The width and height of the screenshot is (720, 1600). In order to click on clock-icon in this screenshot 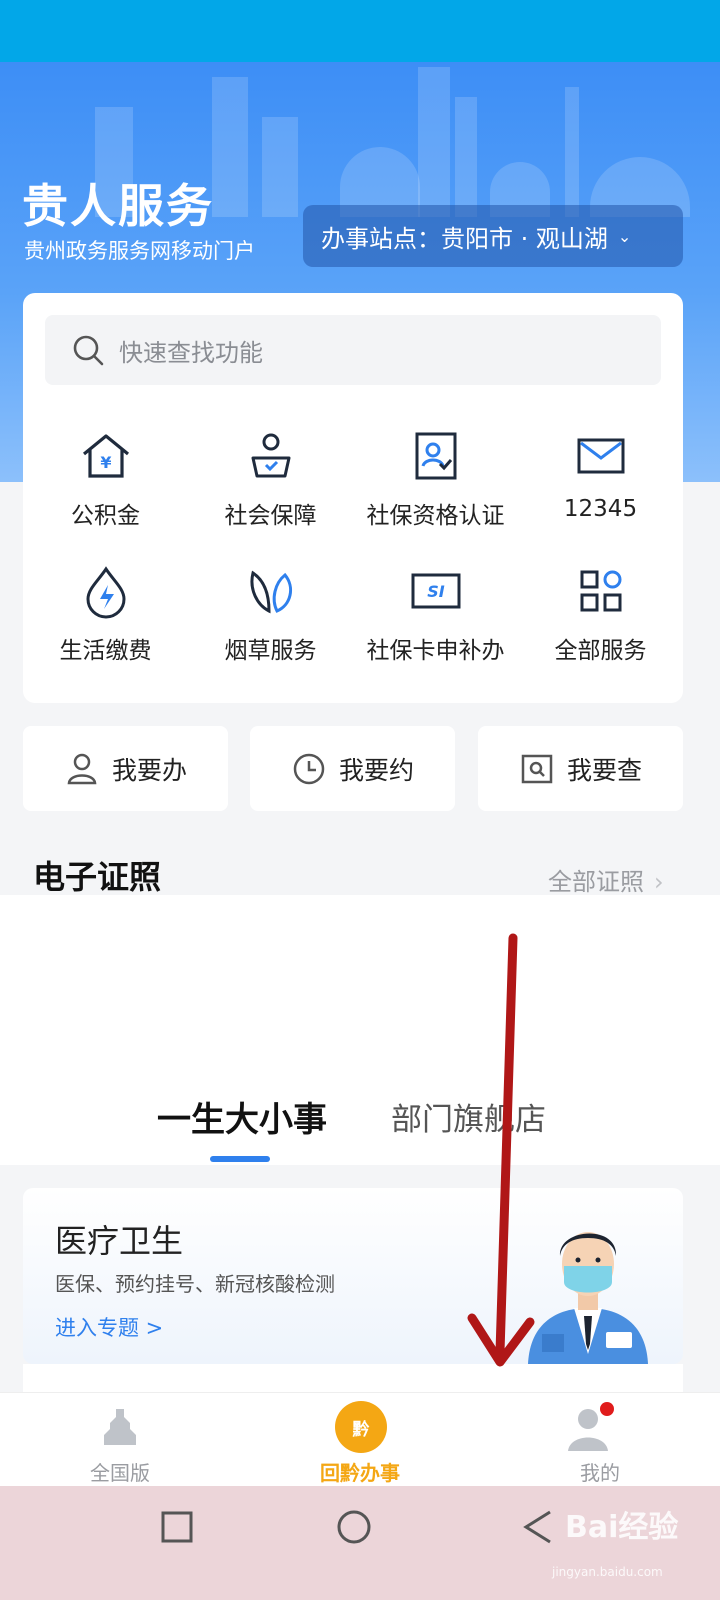, I will do `click(309, 768)`.